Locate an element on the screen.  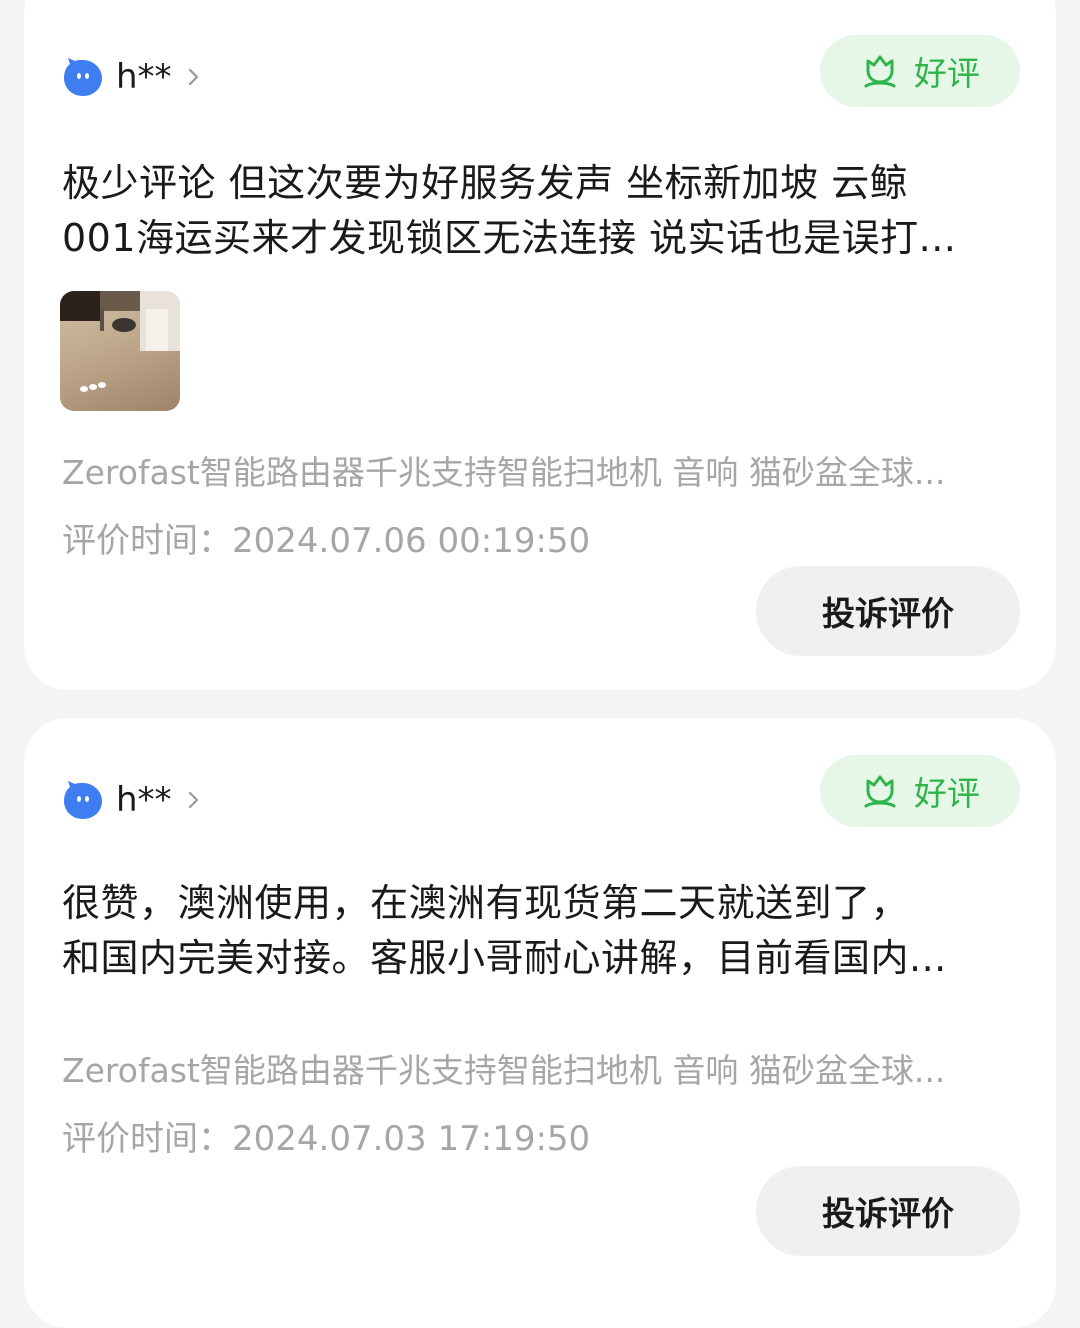
review-time-value: 2024.07.03 17:19:50 is located at coordinates (411, 1139).